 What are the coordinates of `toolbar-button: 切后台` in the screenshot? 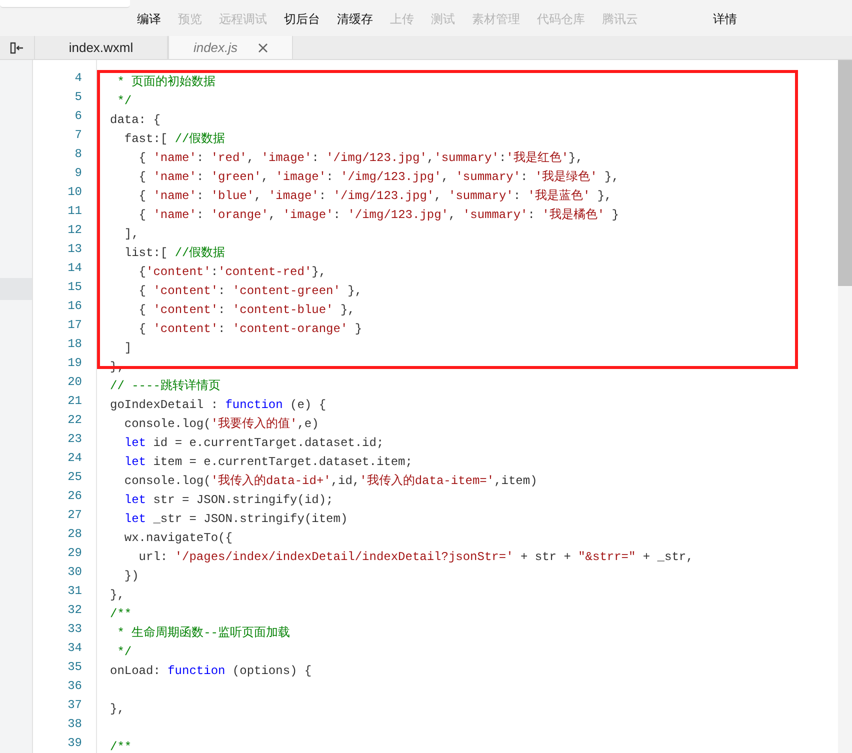 It's located at (302, 19).